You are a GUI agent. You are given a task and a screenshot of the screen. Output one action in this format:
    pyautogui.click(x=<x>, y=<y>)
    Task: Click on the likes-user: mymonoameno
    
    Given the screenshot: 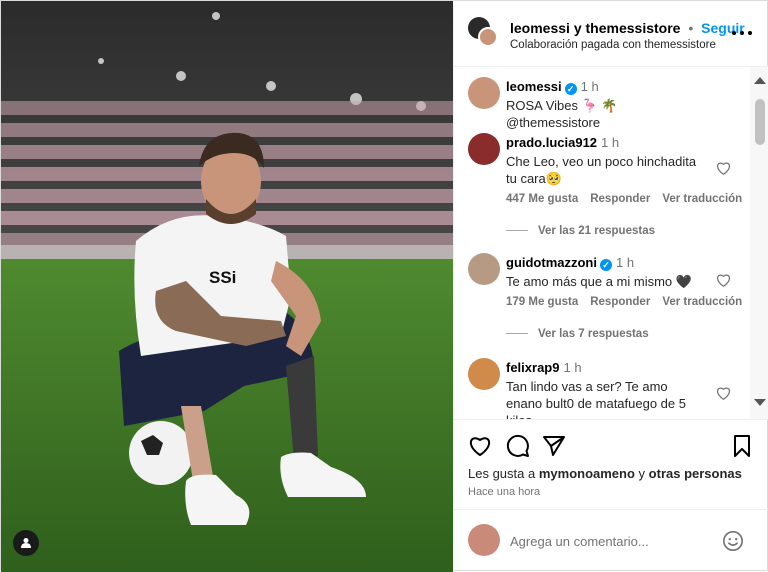 What is the action you would take?
    pyautogui.click(x=587, y=473)
    